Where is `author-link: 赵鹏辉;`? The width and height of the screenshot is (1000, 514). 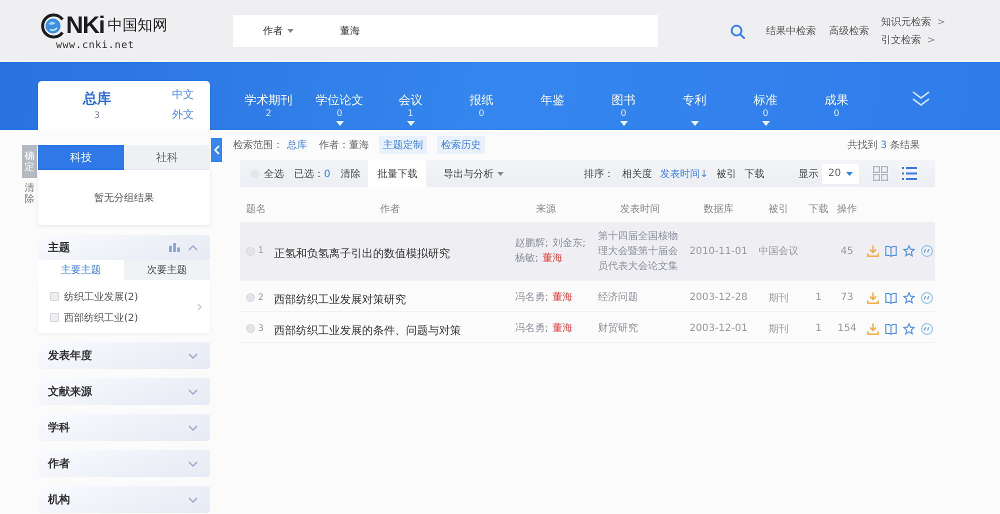
author-link: 赵鹏辉; is located at coordinates (531, 243).